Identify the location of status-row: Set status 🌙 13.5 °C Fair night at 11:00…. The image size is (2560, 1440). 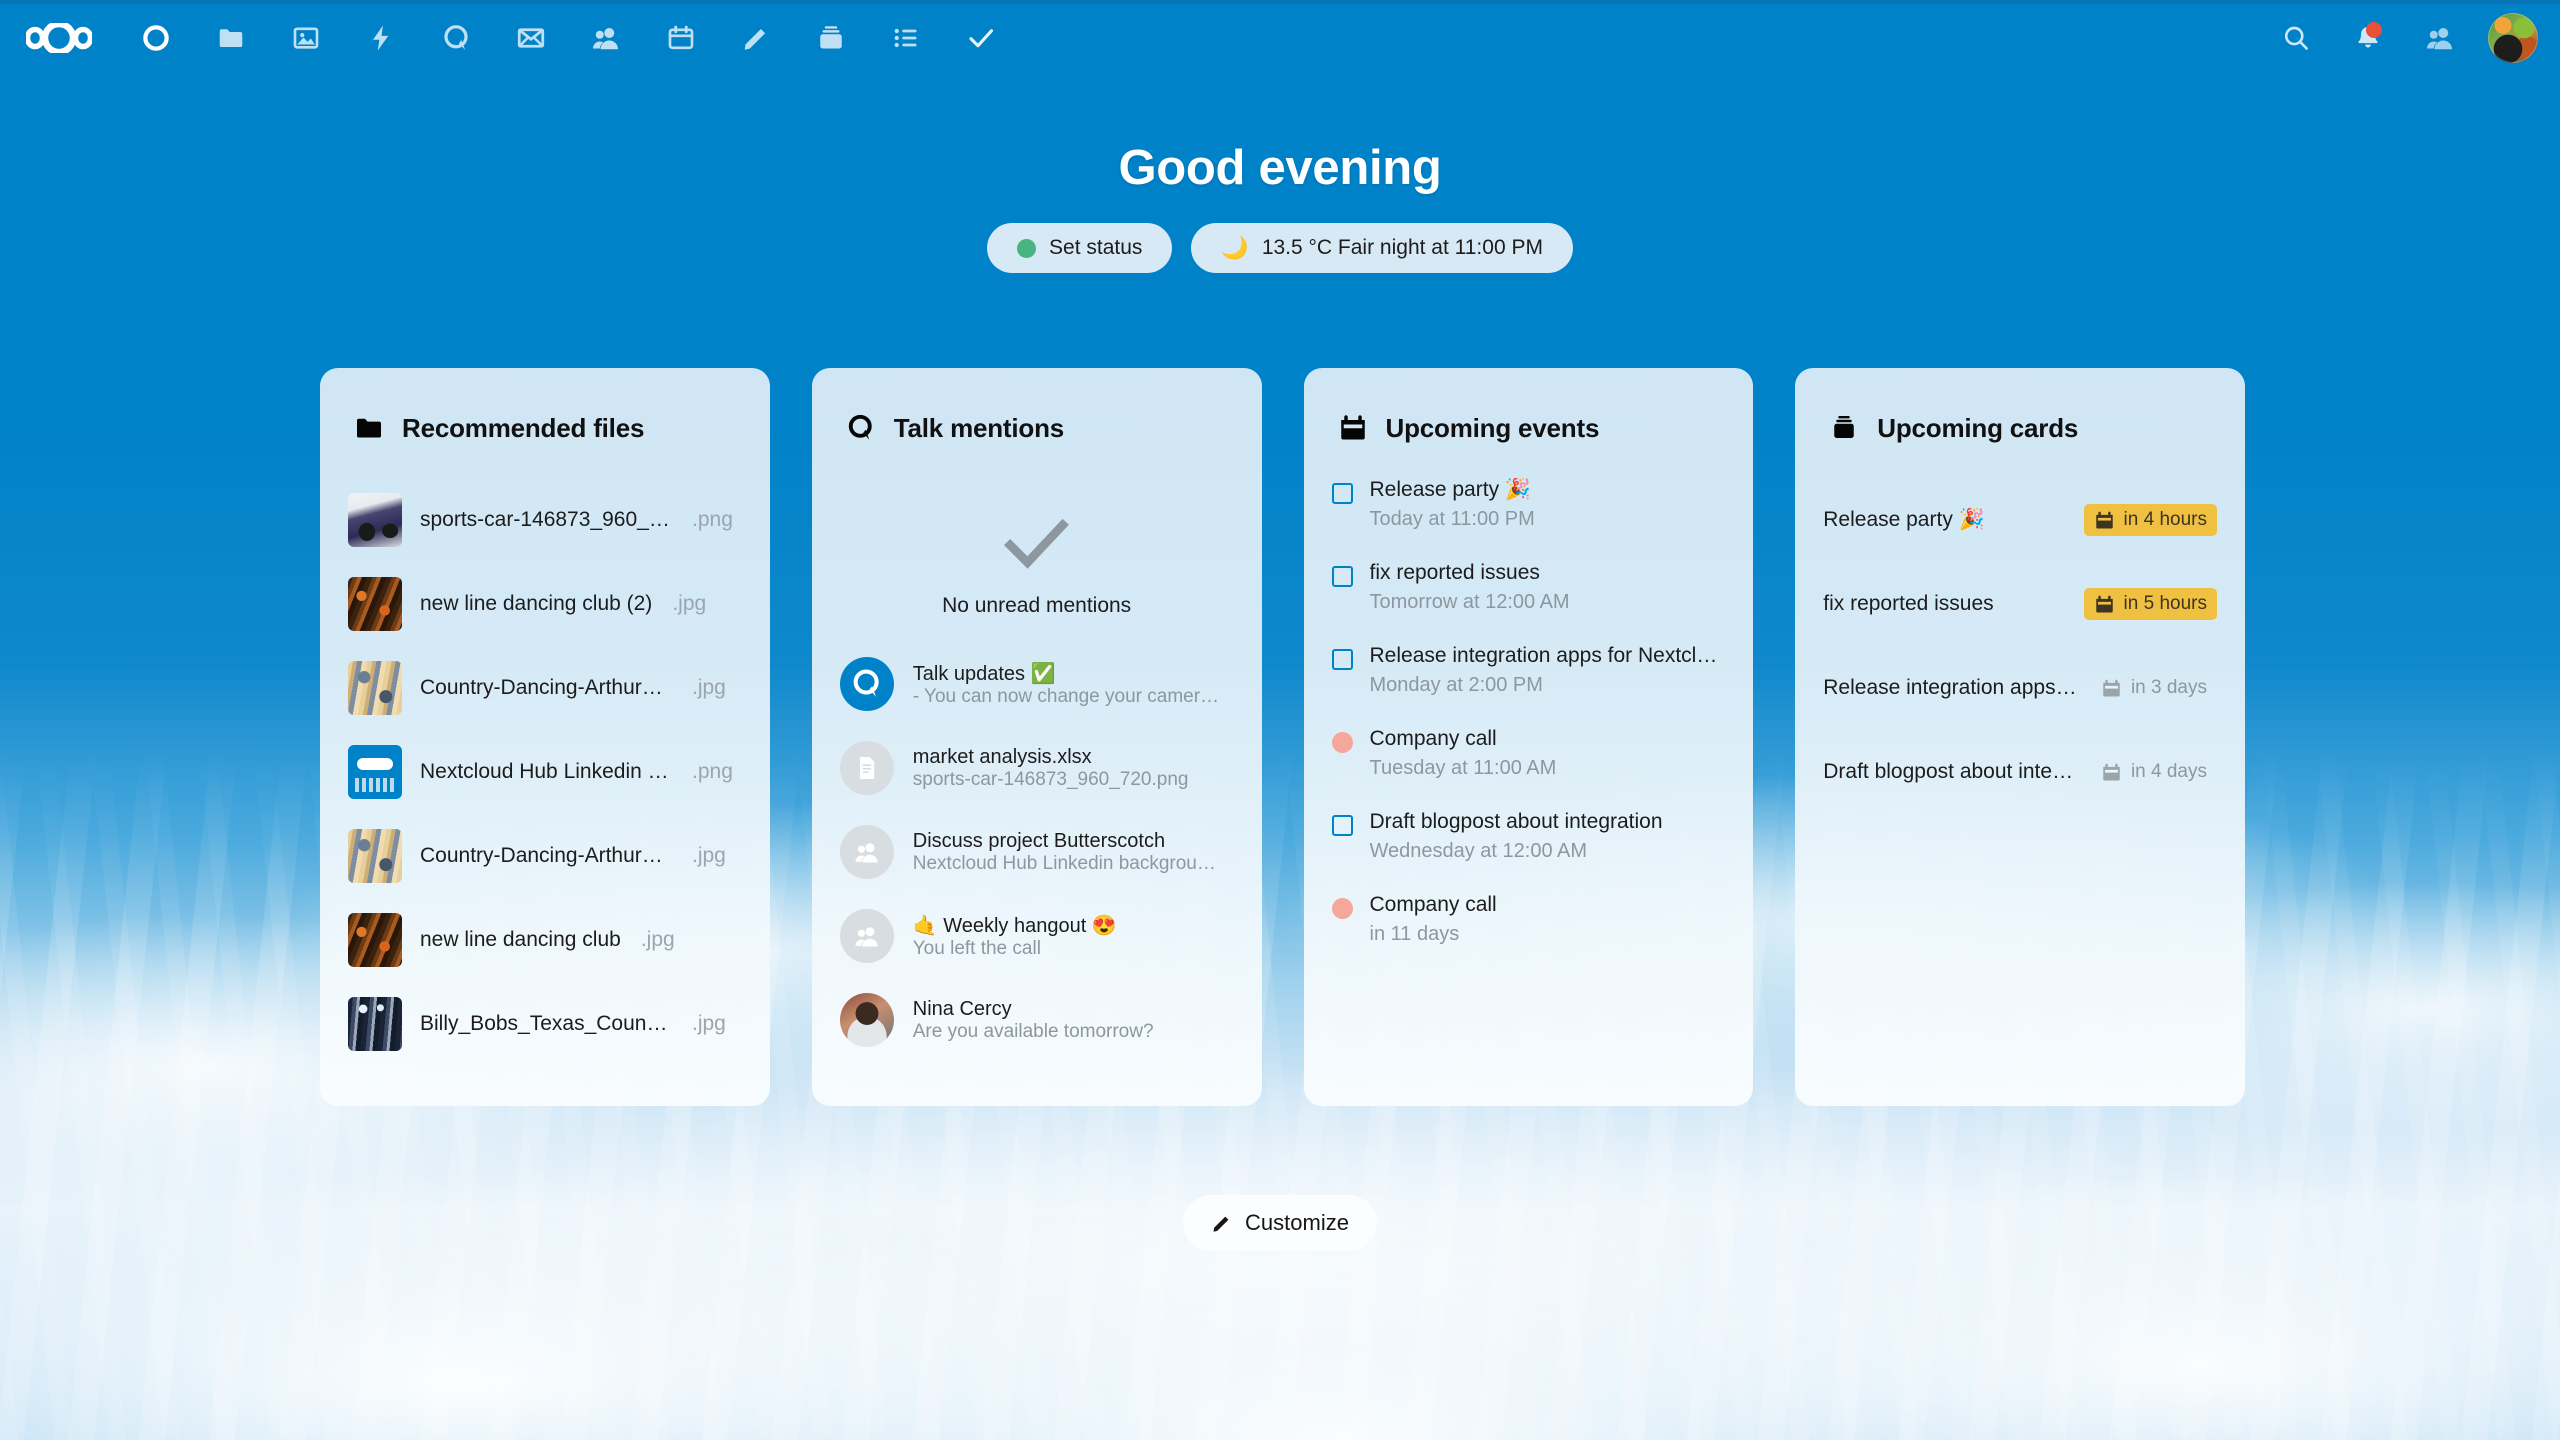
(1280, 248).